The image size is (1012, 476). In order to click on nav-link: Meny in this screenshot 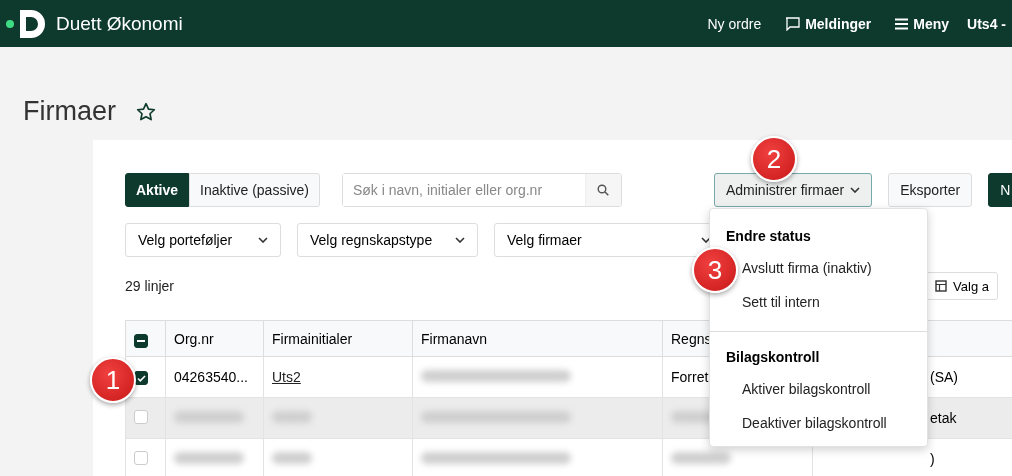, I will do `click(922, 23)`.